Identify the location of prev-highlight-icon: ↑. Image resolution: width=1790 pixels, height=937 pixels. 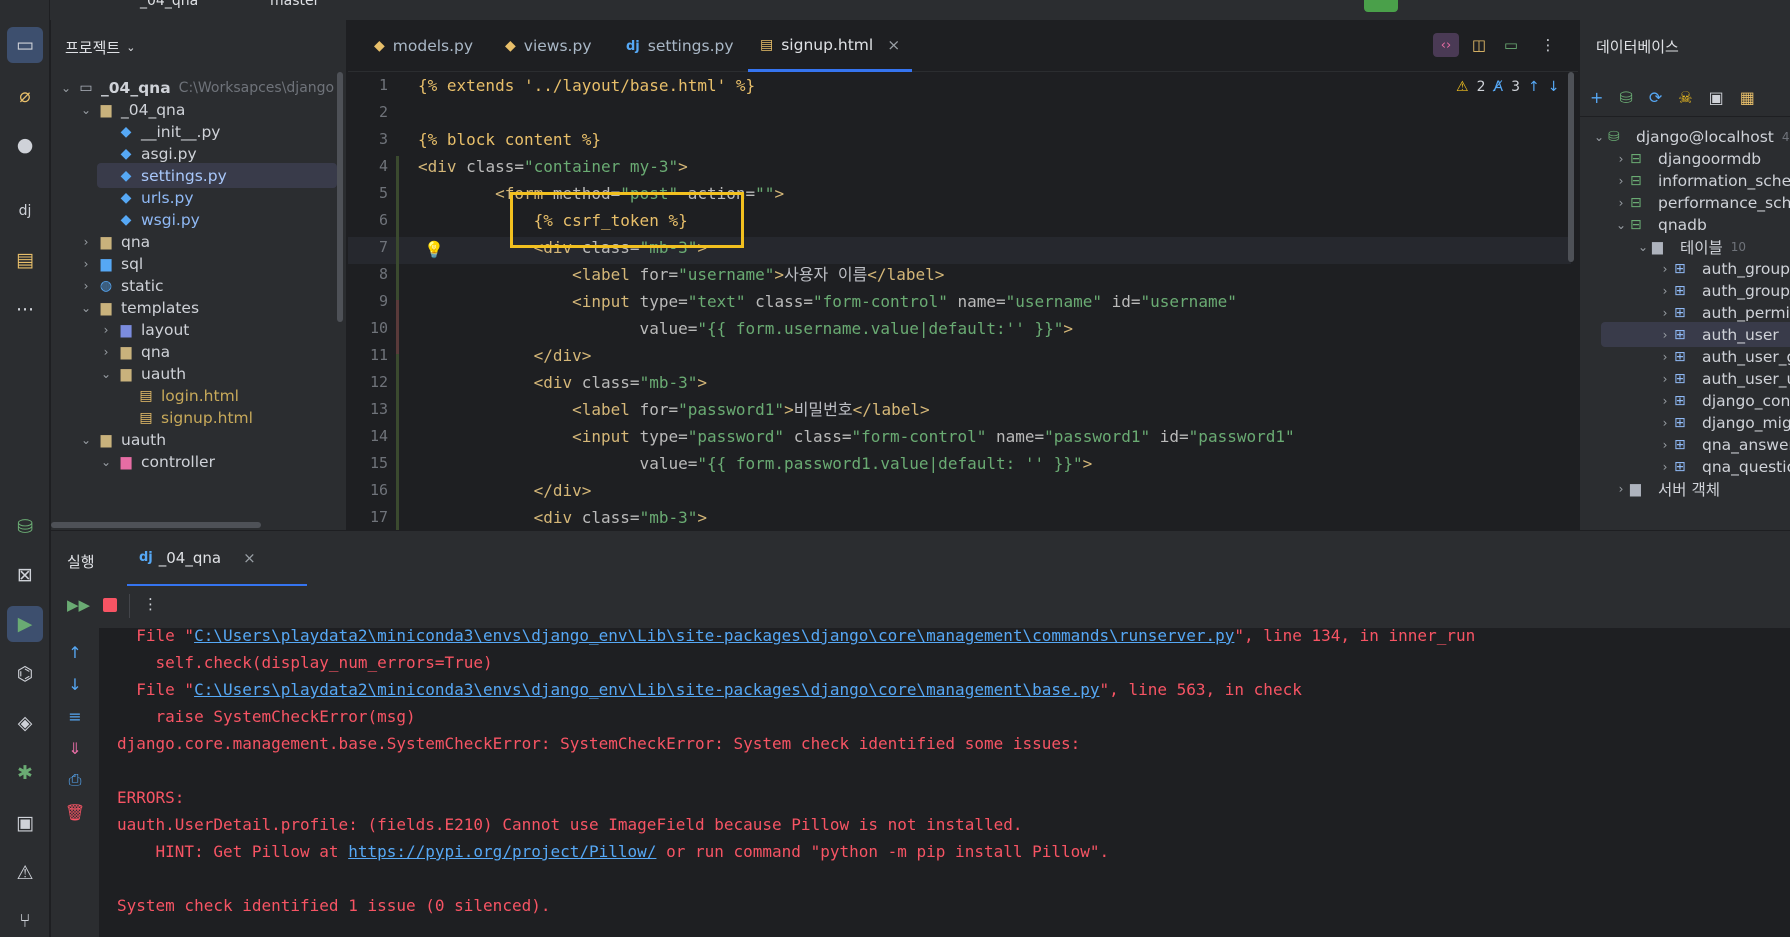
(1534, 87).